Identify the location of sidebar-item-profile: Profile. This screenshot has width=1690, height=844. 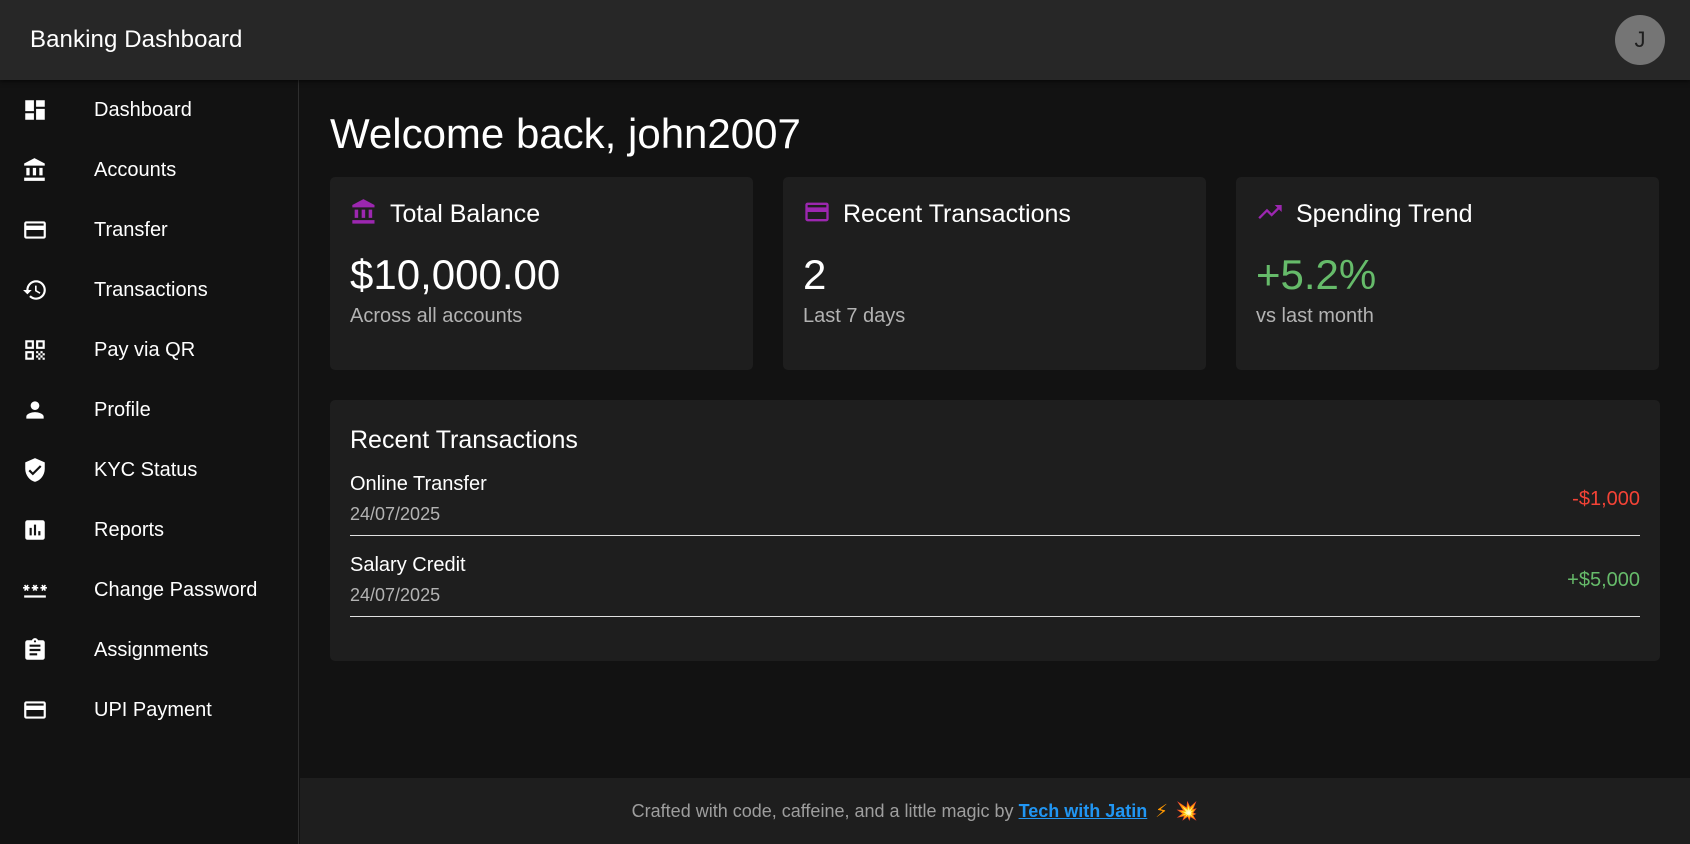
(149, 410).